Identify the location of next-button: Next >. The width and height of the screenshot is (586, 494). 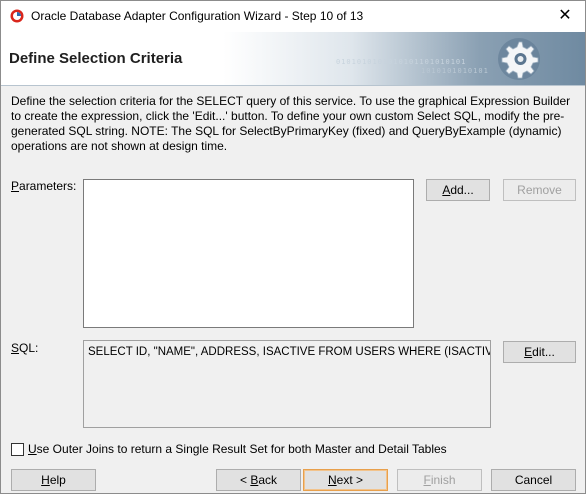
(345, 480).